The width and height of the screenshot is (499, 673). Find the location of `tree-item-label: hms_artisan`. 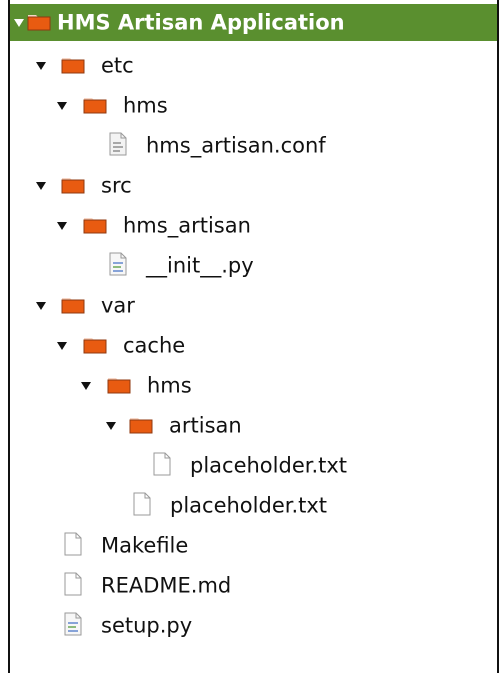

tree-item-label: hms_artisan is located at coordinates (187, 225).